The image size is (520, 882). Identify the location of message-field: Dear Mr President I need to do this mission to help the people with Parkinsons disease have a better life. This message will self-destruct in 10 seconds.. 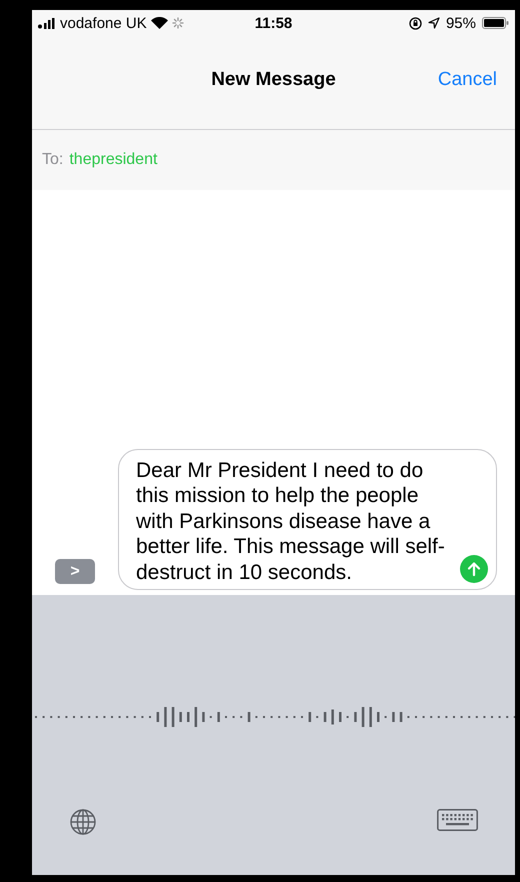
(307, 519).